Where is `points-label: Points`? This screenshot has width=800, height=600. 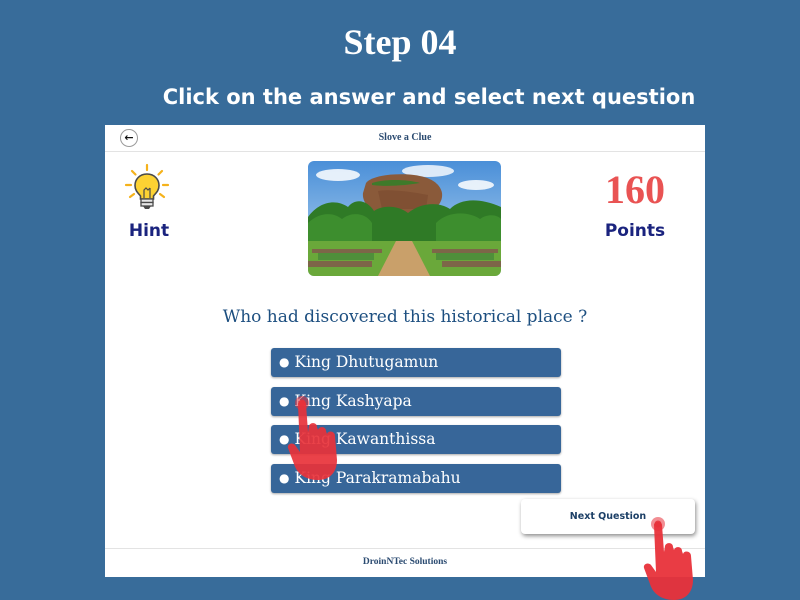
points-label: Points is located at coordinates (635, 231).